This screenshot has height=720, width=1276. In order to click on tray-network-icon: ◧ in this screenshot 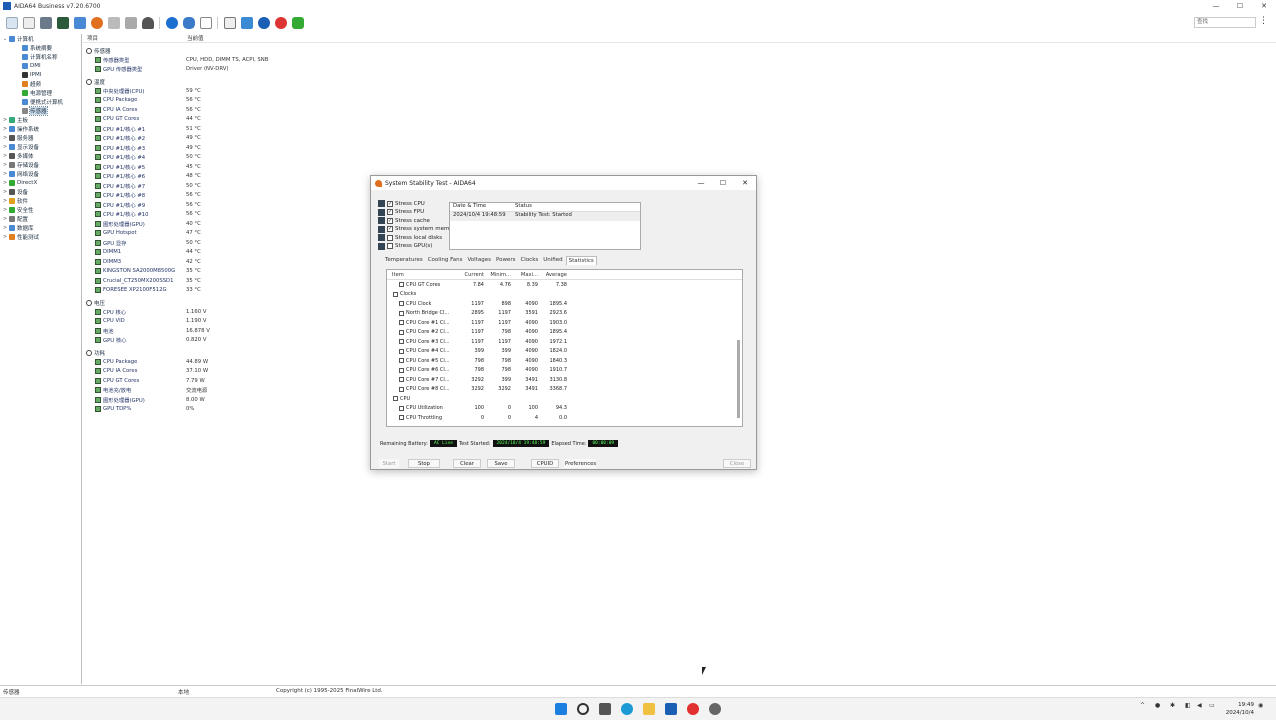, I will do `click(1188, 705)`.